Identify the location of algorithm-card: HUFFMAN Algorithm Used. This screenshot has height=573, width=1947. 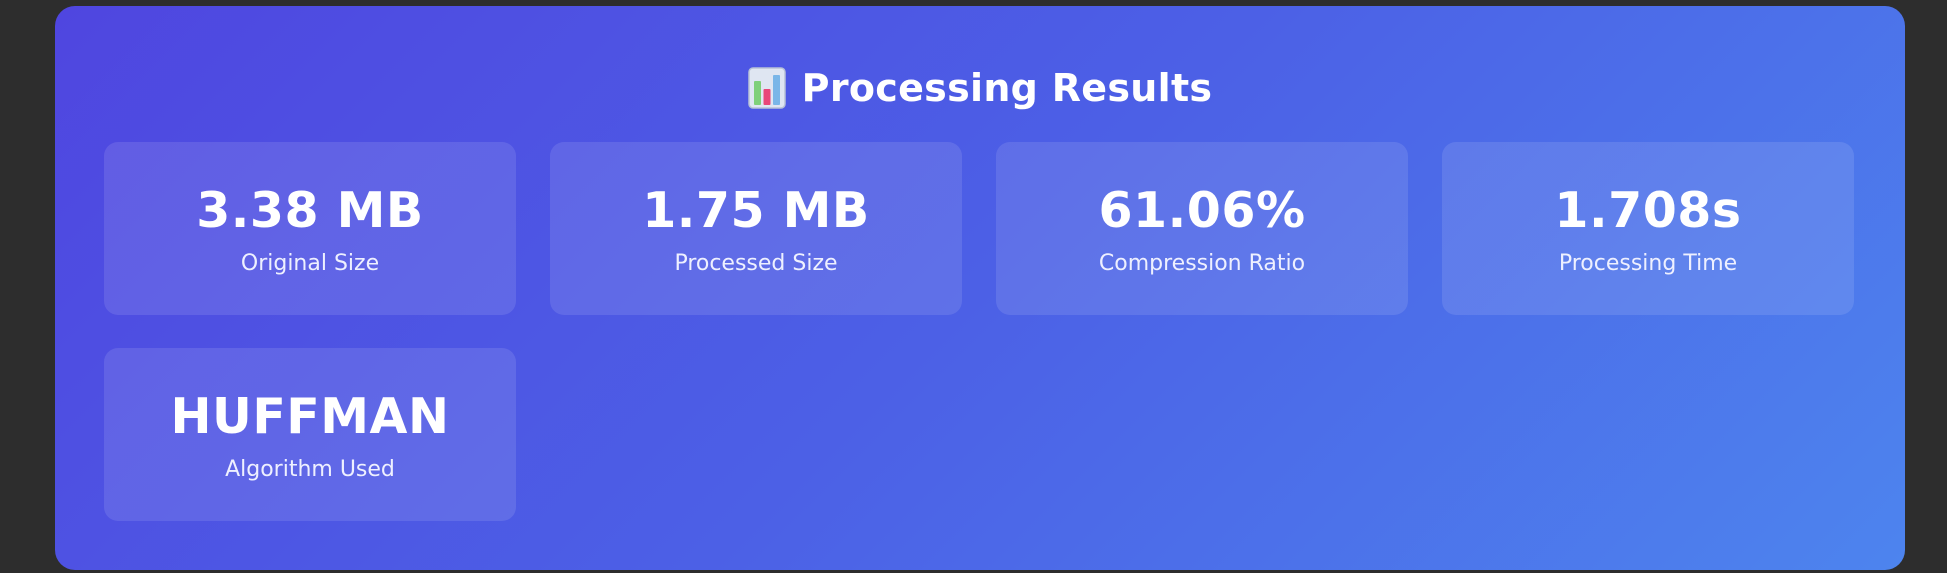
(310, 434).